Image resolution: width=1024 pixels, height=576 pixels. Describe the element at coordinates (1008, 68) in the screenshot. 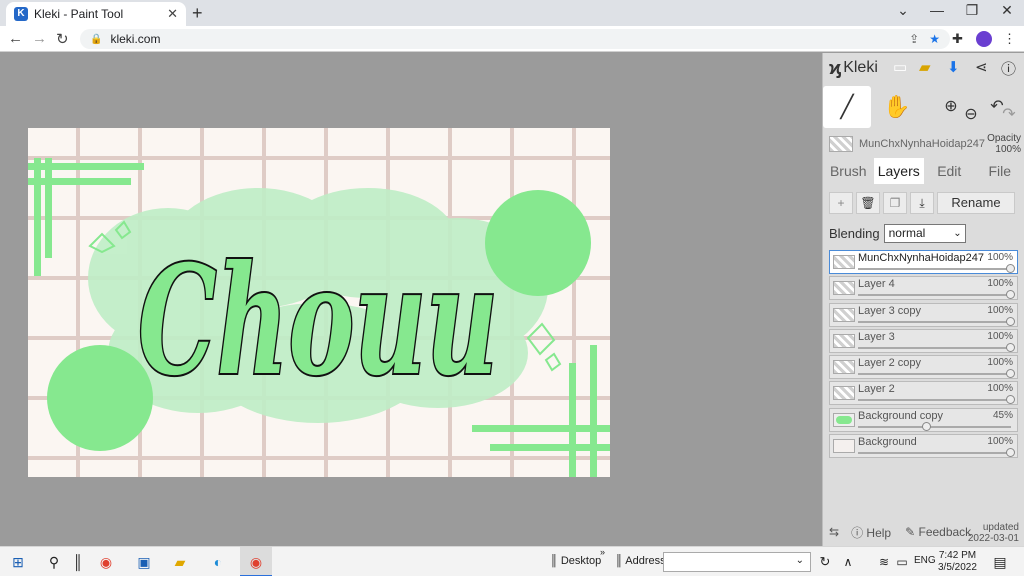

I see `help-icon: ⓘ` at that location.